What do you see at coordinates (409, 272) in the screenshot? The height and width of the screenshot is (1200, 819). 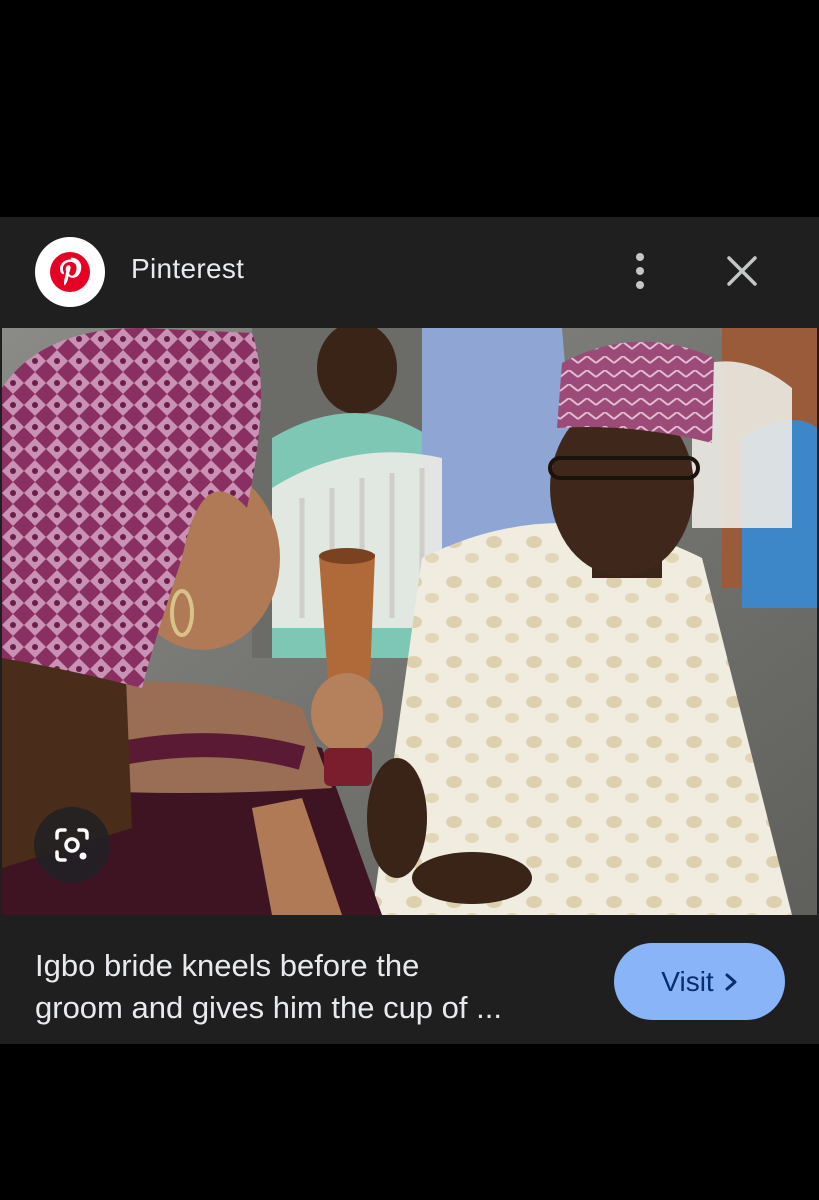 I see `preview-header: Pinterest` at bounding box center [409, 272].